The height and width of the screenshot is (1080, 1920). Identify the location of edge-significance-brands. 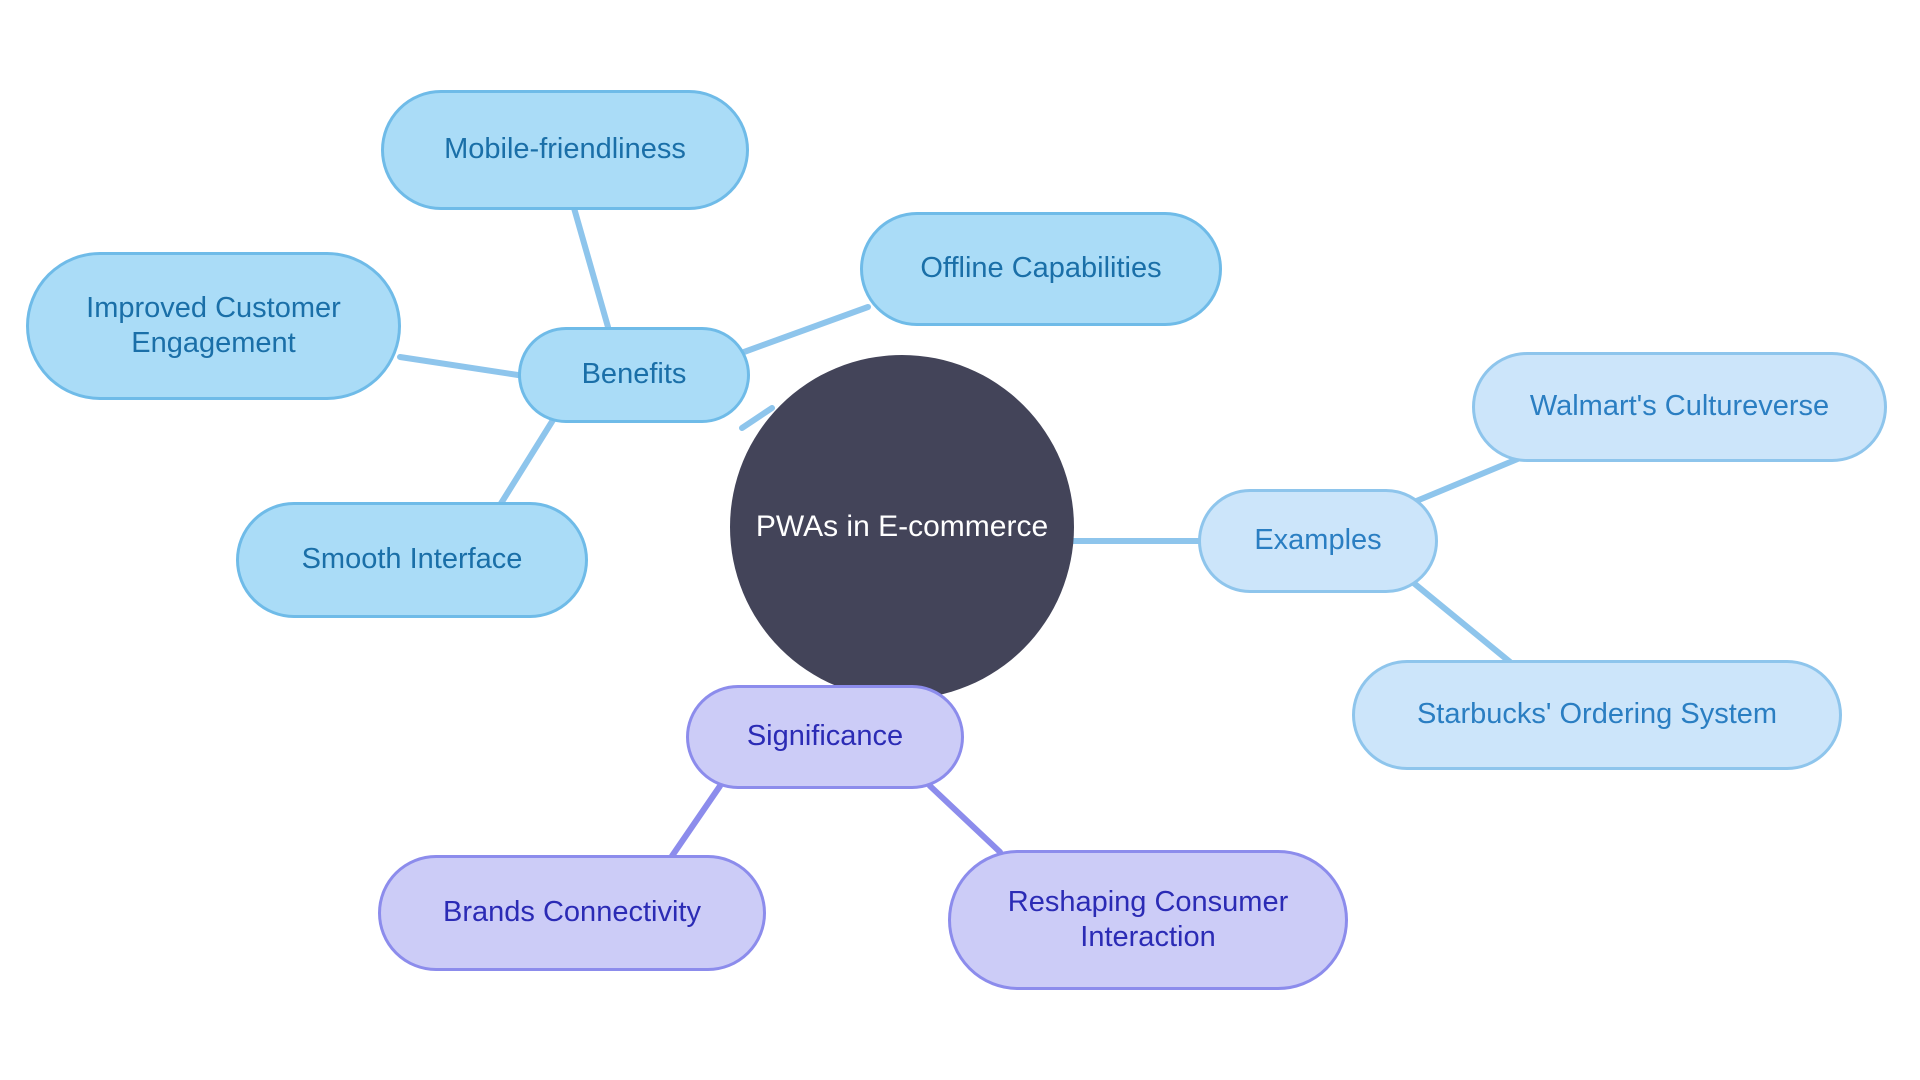
(696, 821).